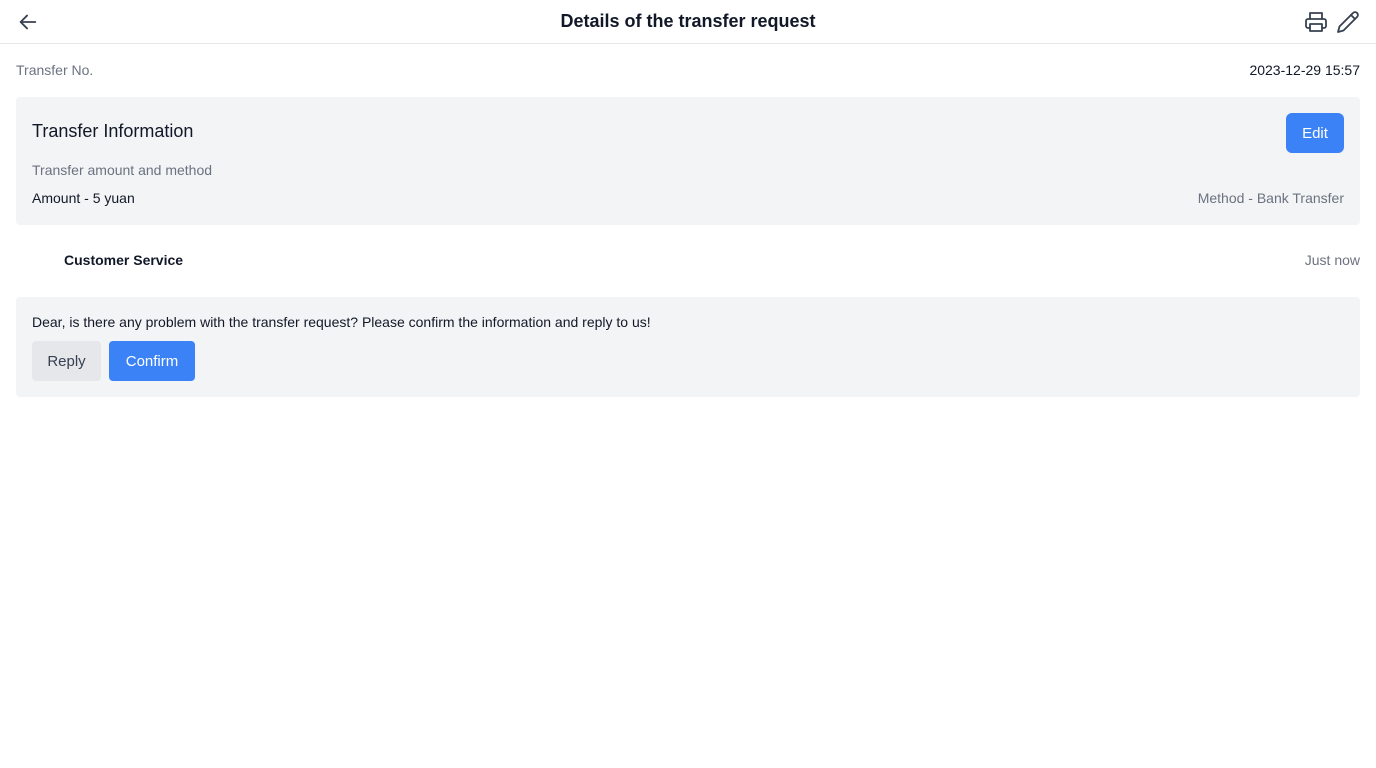  What do you see at coordinates (113, 131) in the screenshot?
I see `transfer-info-title: Transfer Information` at bounding box center [113, 131].